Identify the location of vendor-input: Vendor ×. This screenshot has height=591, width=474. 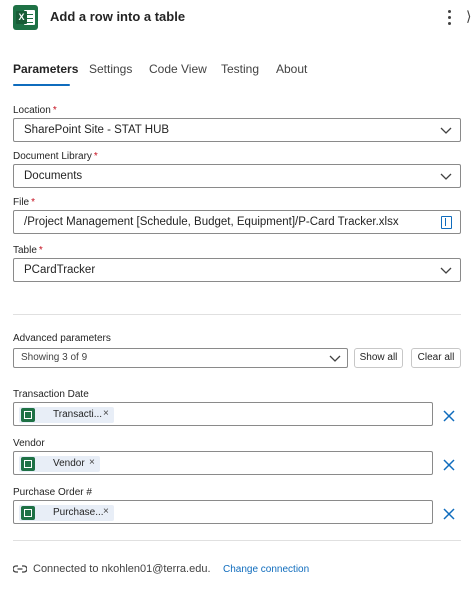
(223, 463).